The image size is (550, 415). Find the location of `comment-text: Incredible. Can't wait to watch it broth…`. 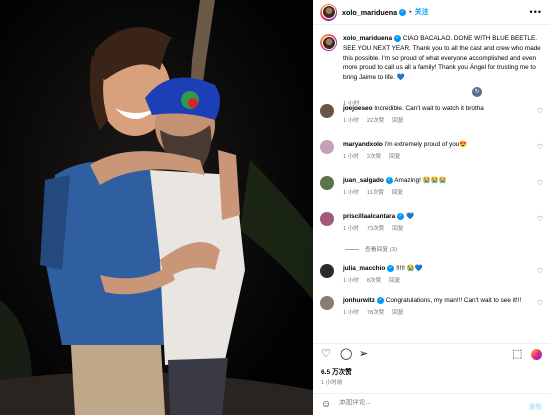

comment-text: Incredible. Can't wait to watch it broth… is located at coordinates (429, 108).